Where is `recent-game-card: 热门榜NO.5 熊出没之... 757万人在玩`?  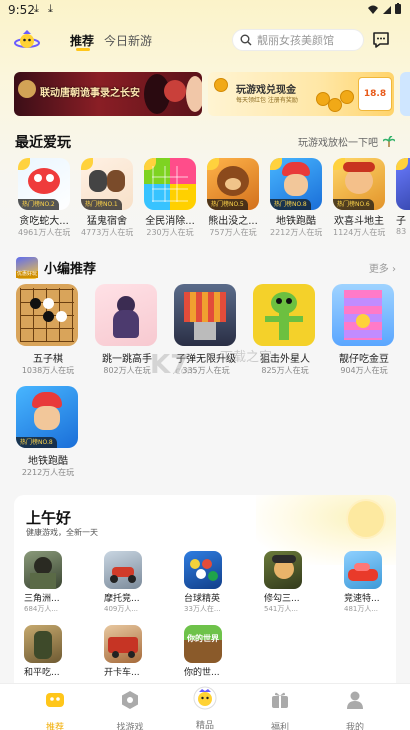 recent-game-card: 热门榜NO.5 熊出没之... 757万人在玩 is located at coordinates (233, 198).